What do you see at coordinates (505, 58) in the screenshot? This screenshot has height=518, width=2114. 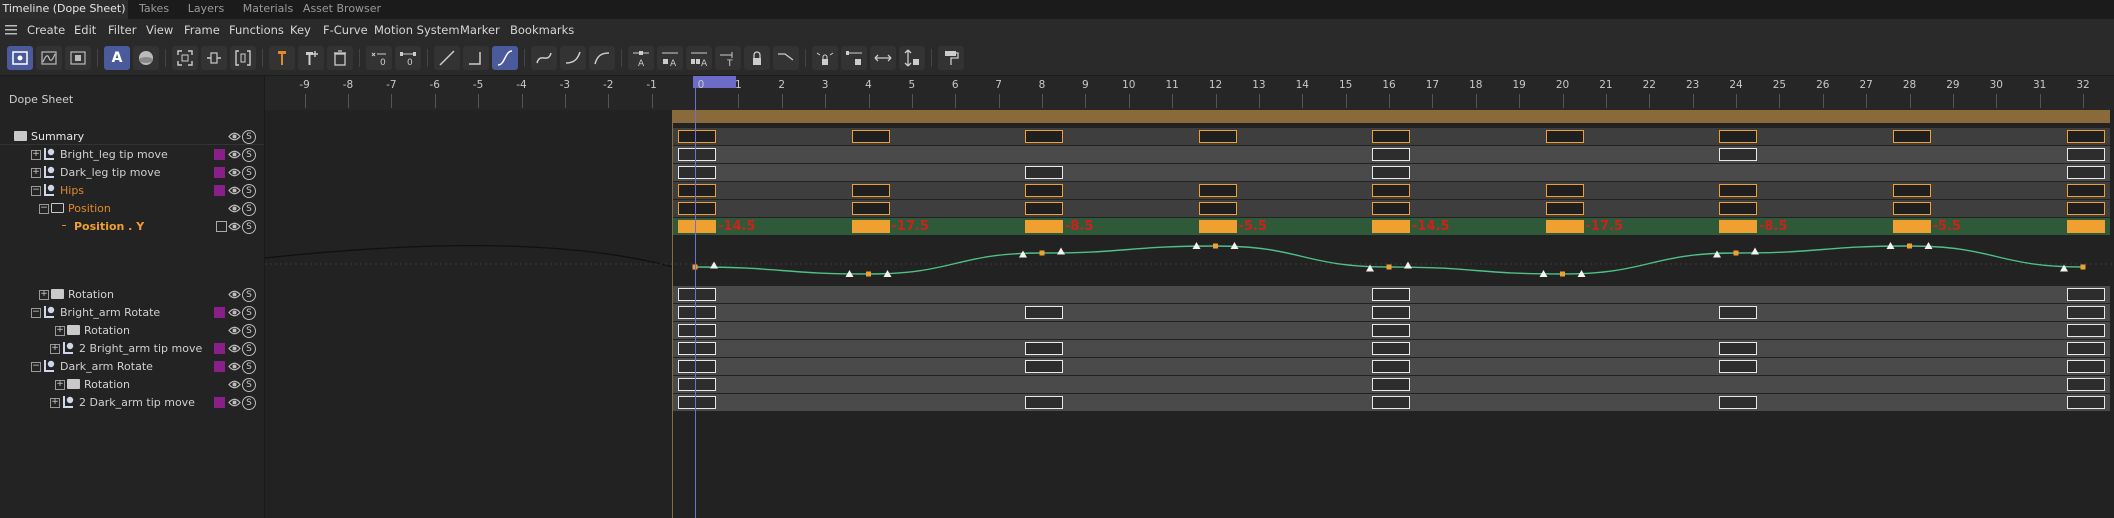 I see `spline-interp-button` at bounding box center [505, 58].